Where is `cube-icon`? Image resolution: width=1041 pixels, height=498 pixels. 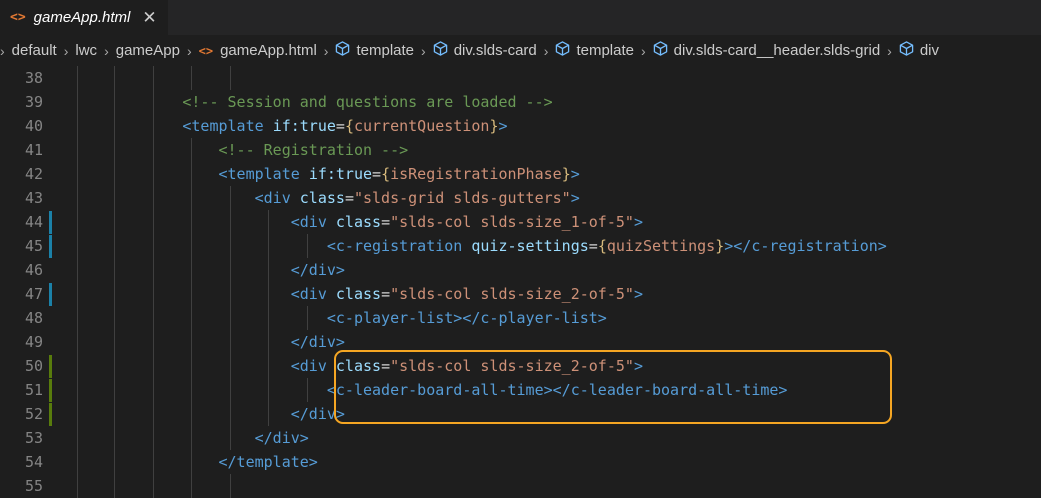
cube-icon is located at coordinates (562, 50).